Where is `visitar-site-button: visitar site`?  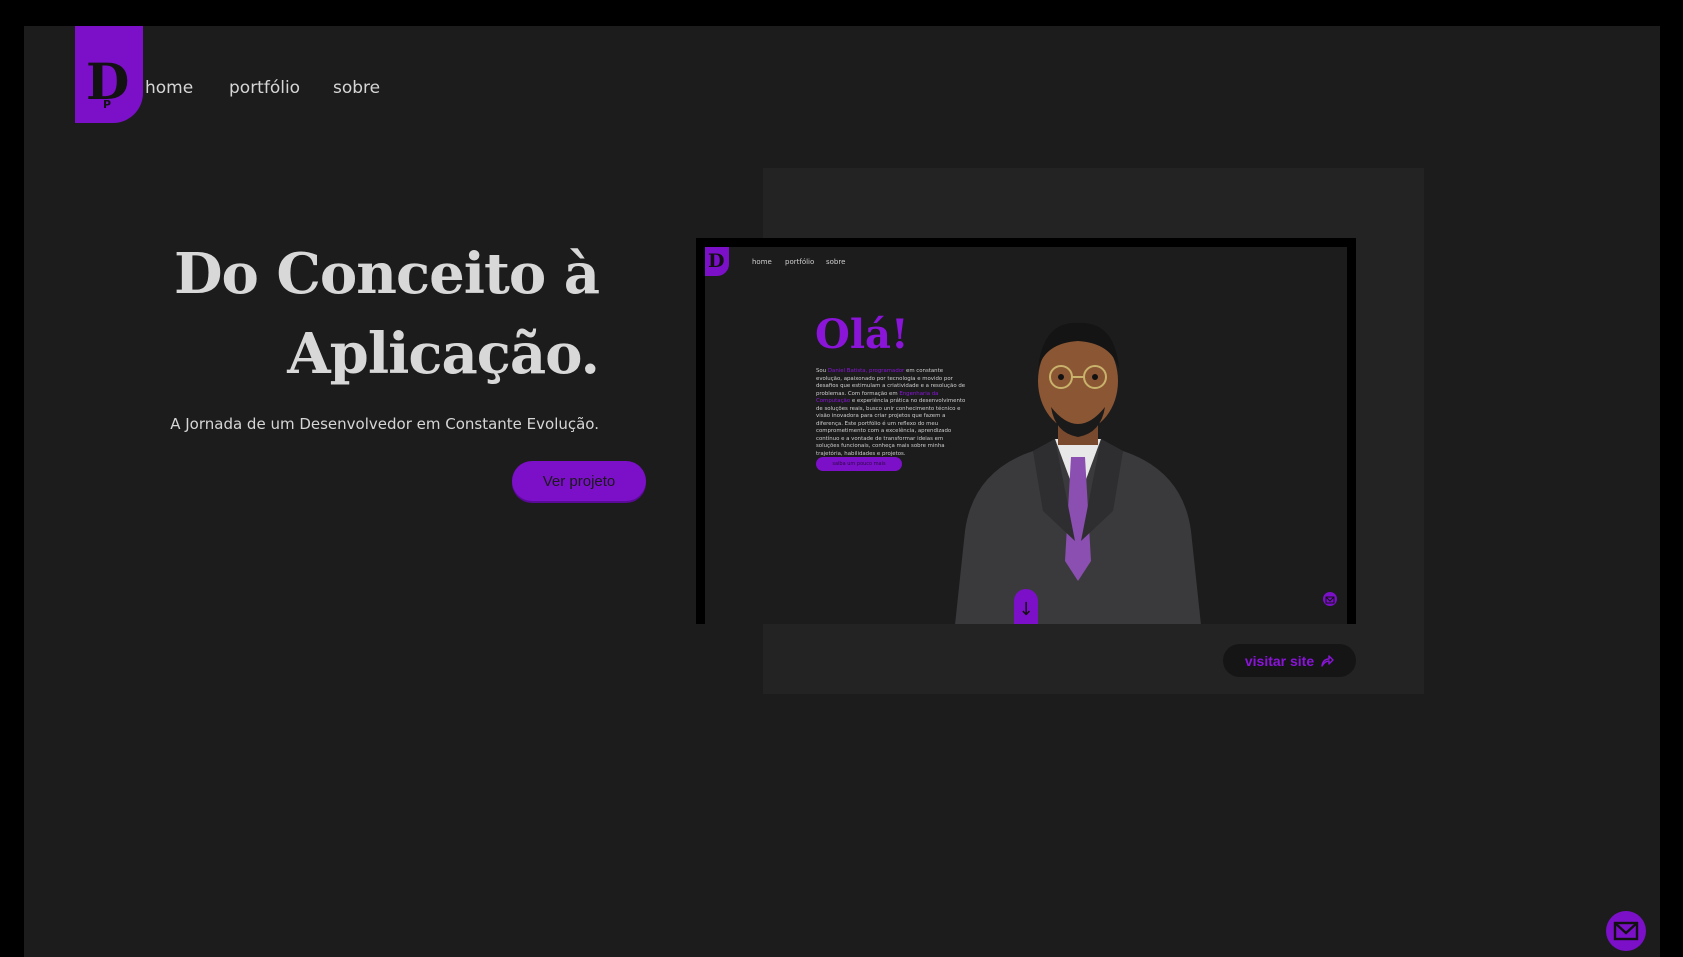 visitar-site-button: visitar site is located at coordinates (1289, 660).